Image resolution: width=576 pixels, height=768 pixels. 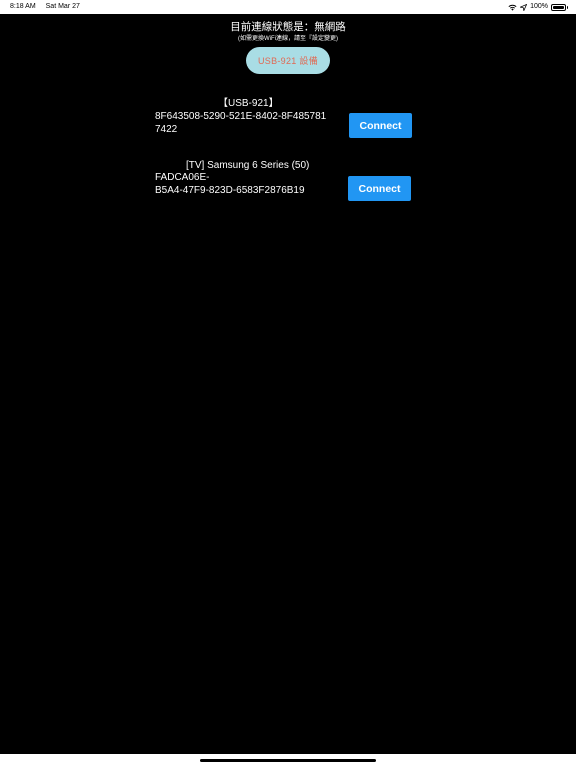 I want to click on connection-status-text: 目前連線狀態是：無網路, so click(x=288, y=27).